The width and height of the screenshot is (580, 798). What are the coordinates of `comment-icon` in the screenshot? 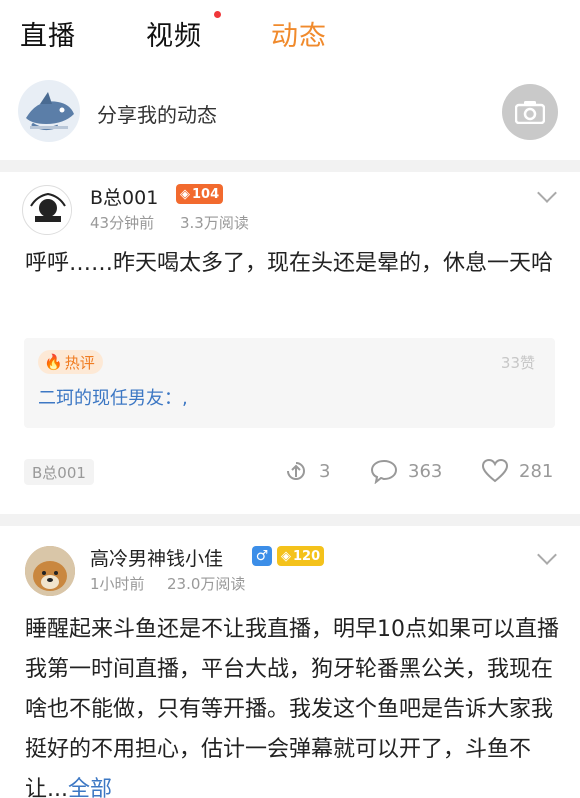 It's located at (384, 471).